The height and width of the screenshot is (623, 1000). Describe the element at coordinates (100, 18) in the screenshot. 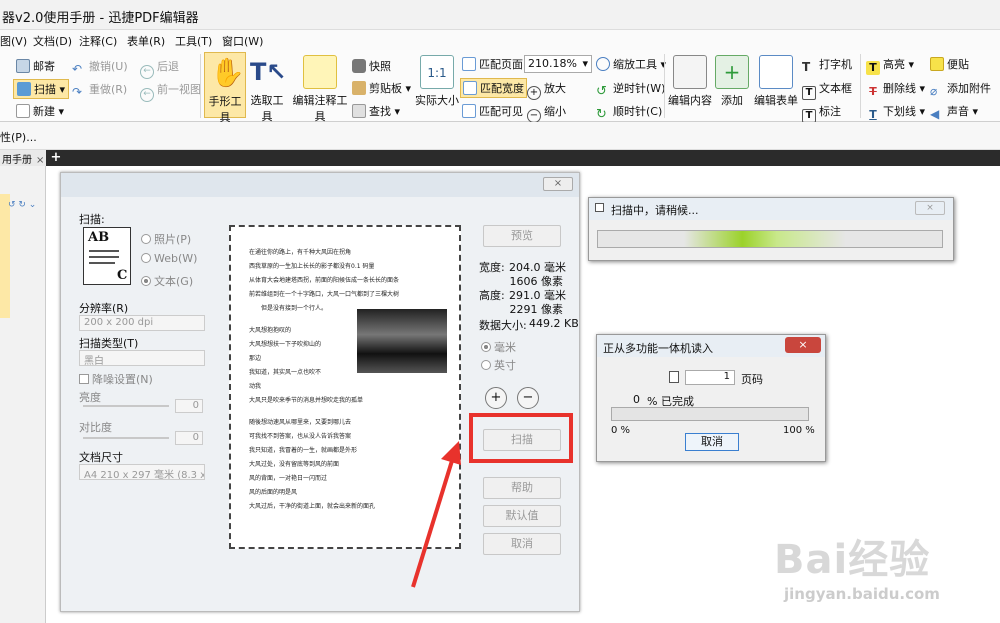

I see `window-title: 器v2.0使用手册 - 迅捷PDF编辑器` at that location.